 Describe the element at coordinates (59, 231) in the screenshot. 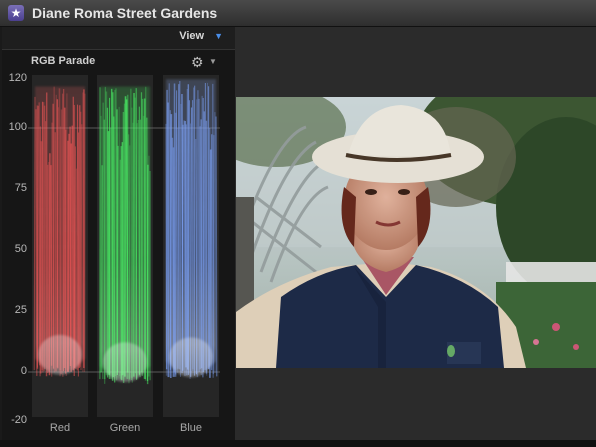

I see `trace-red` at that location.